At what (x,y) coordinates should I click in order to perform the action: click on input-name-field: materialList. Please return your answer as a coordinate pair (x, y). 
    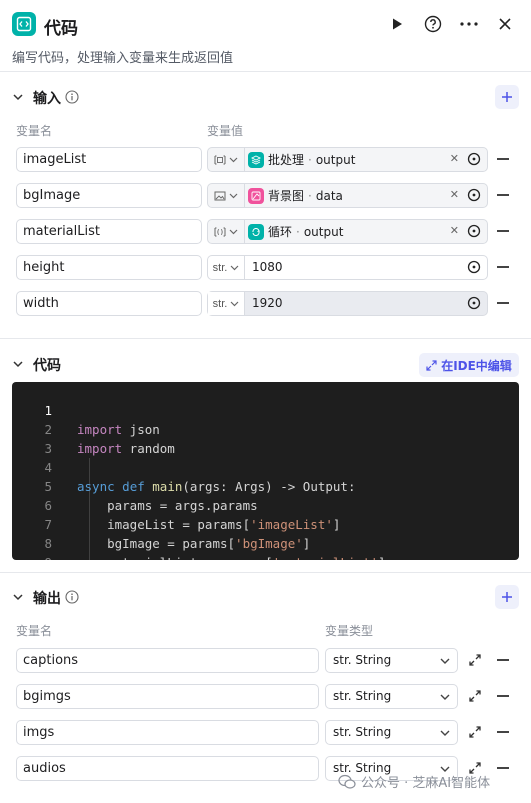
    Looking at the image, I should click on (109, 231).